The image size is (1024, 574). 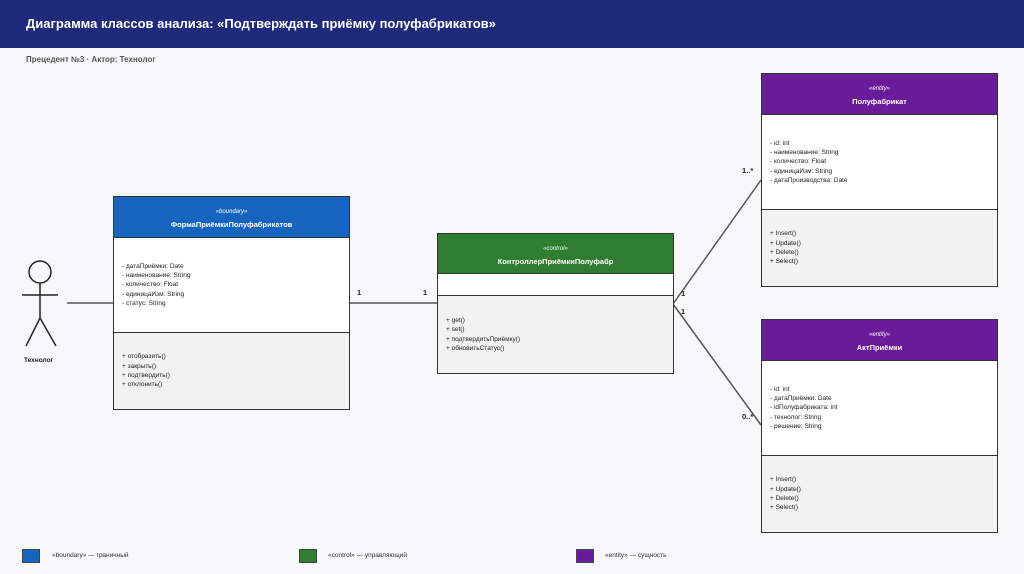 What do you see at coordinates (717, 242) in the screenshot?
I see `controller-semi-association` at bounding box center [717, 242].